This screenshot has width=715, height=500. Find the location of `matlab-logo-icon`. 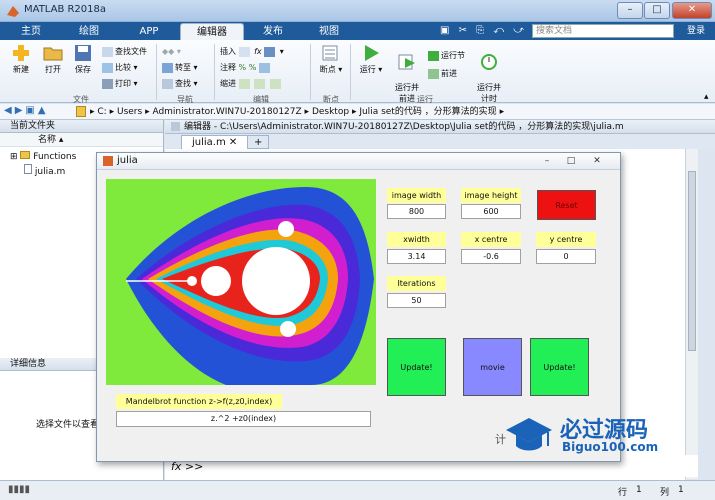

matlab-logo-icon is located at coordinates (13, 11).